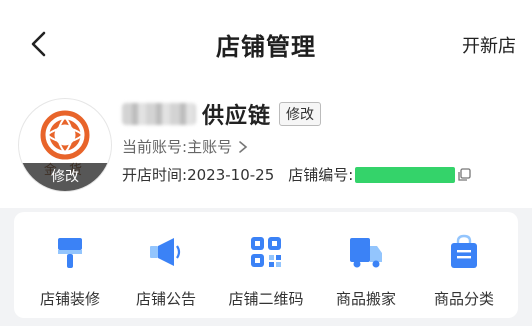 This screenshot has width=532, height=326. I want to click on paint-brush-icon, so click(70, 253).